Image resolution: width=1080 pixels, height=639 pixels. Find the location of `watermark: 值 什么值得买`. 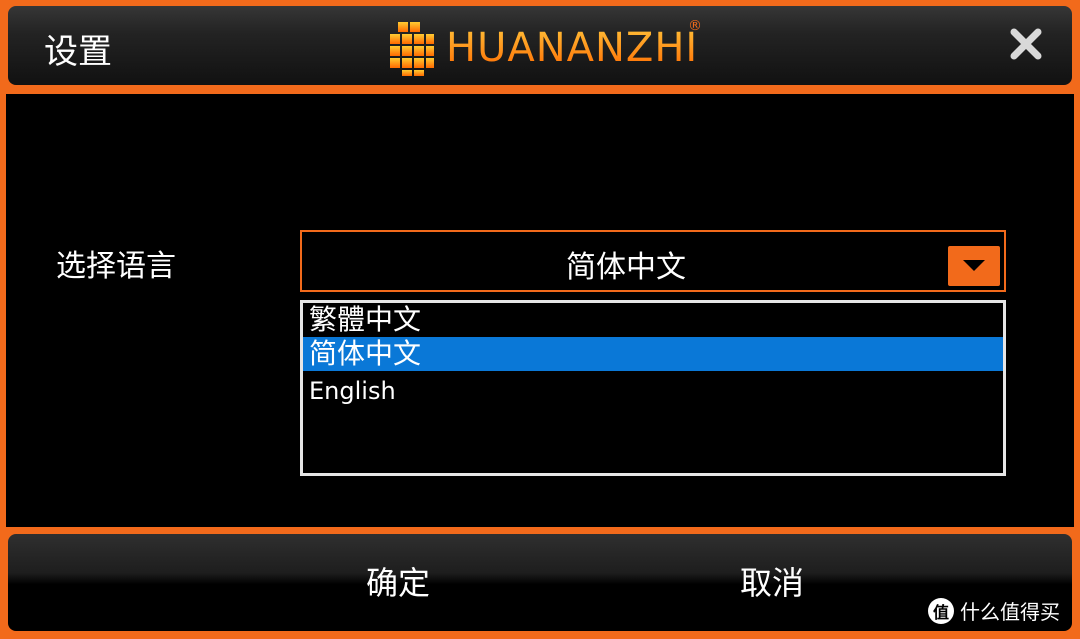

watermark: 值 什么值得买 is located at coordinates (994, 610).